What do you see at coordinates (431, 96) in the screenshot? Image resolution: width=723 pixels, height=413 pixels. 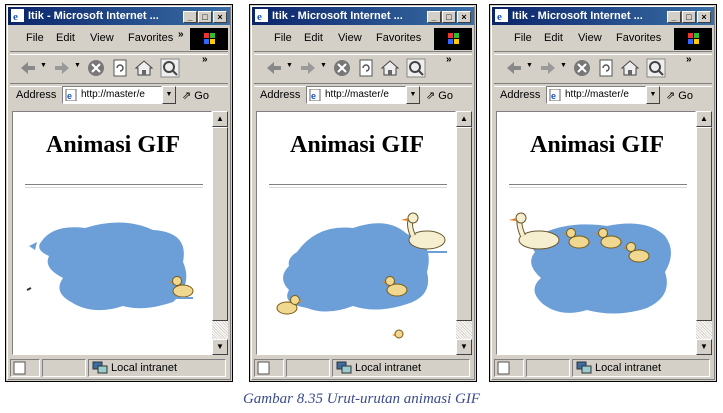 I see `go-icon: ⇗` at bounding box center [431, 96].